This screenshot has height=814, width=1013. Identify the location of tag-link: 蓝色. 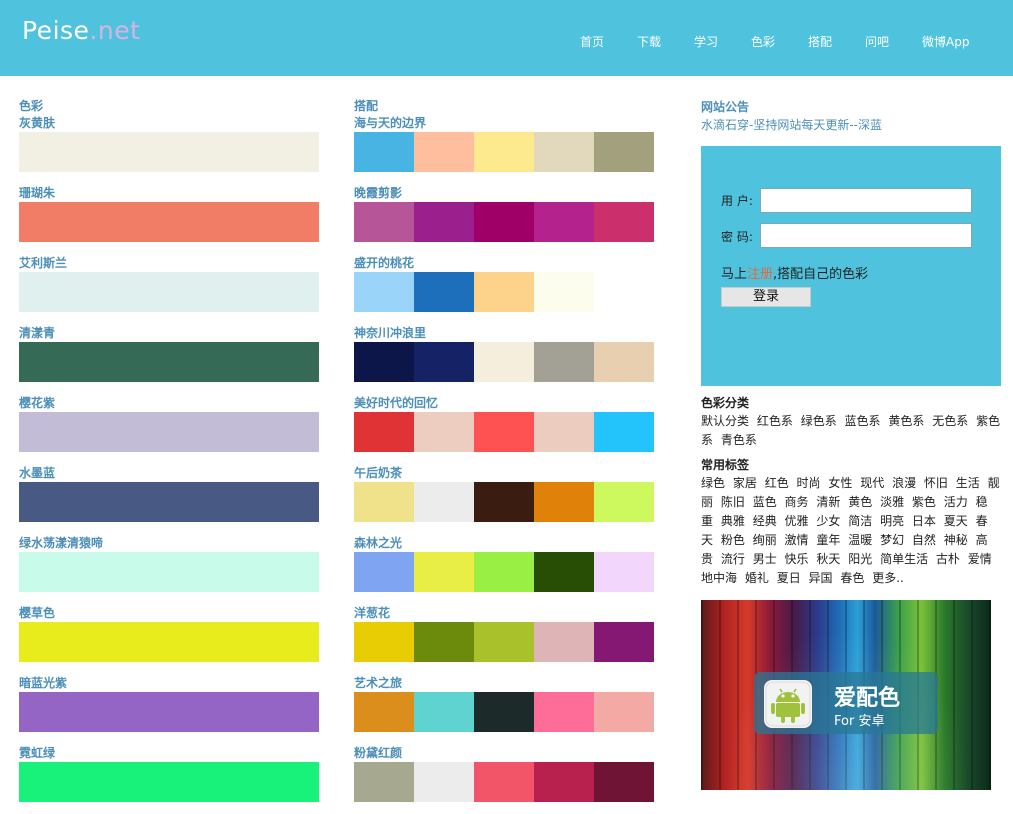
(765, 502).